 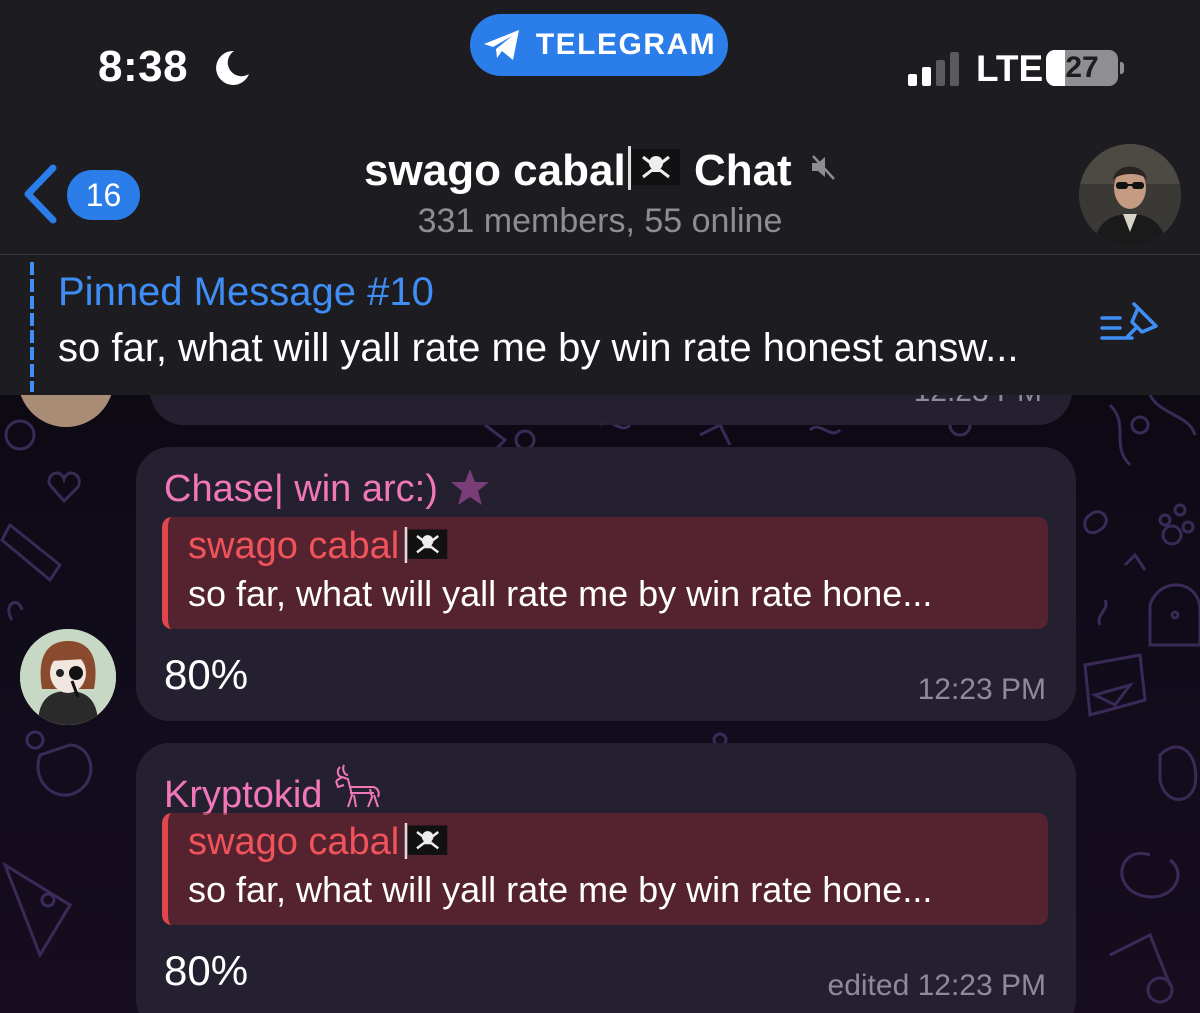 What do you see at coordinates (469, 487) in the screenshot?
I see `star-icon` at bounding box center [469, 487].